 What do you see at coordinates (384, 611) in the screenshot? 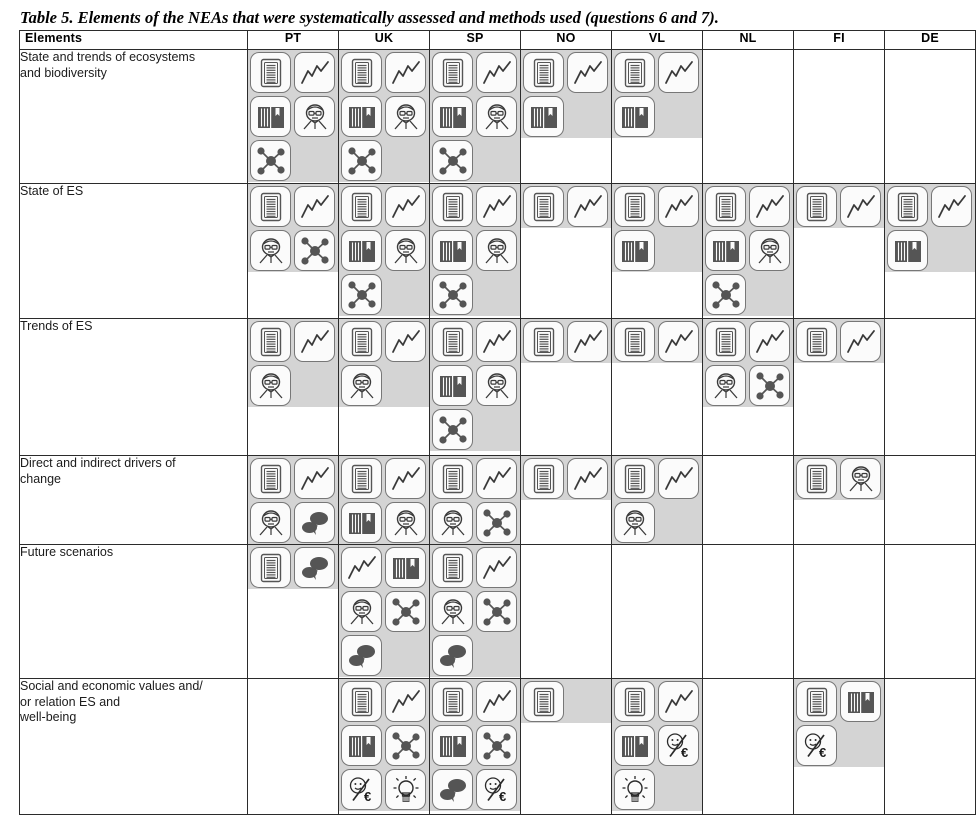
I see `cell-uk-row5` at bounding box center [384, 611].